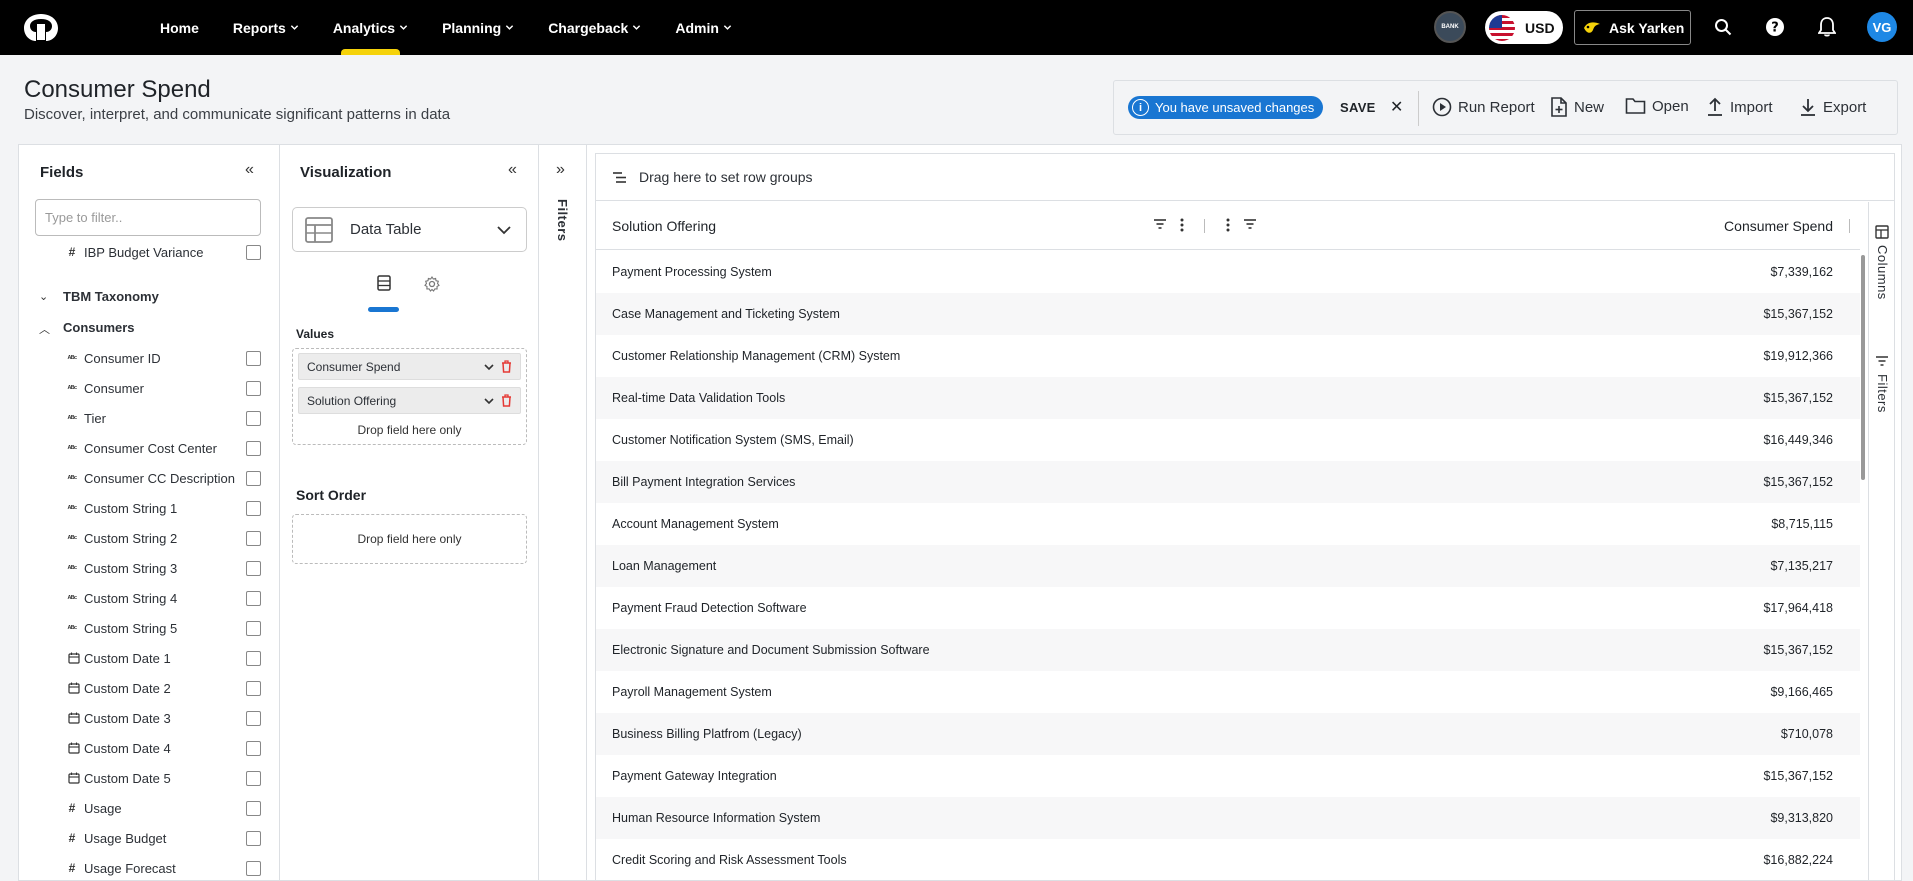 This screenshot has width=1913, height=881. What do you see at coordinates (409, 539) in the screenshot?
I see `sort-order-drop-zone: Drop field here only` at bounding box center [409, 539].